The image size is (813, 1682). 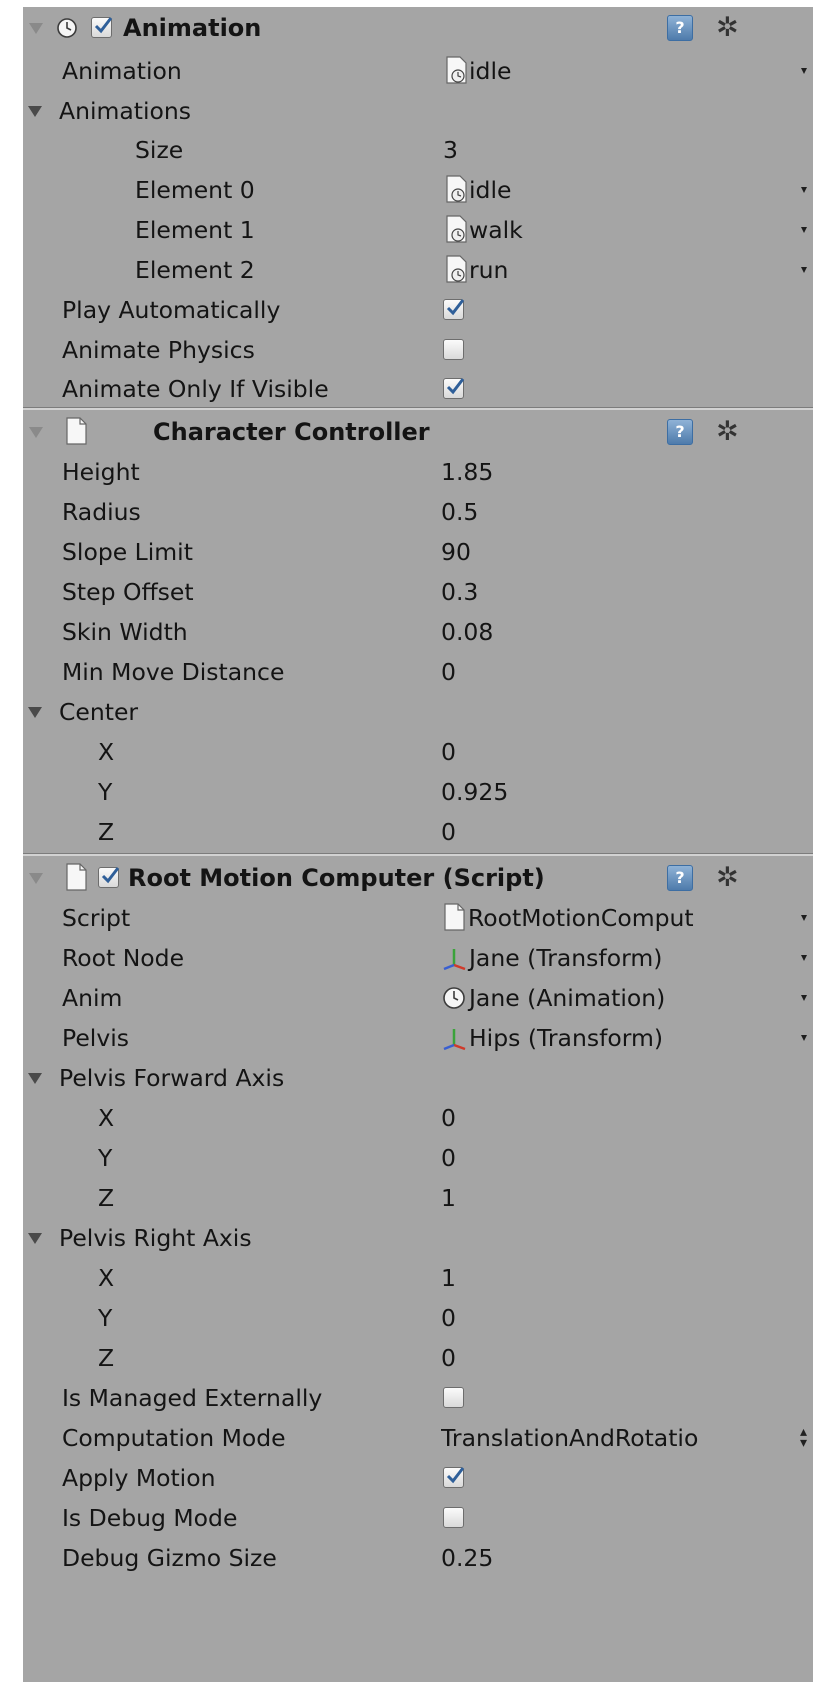 What do you see at coordinates (453, 349) in the screenshot?
I see `animate-physics-checkbox` at bounding box center [453, 349].